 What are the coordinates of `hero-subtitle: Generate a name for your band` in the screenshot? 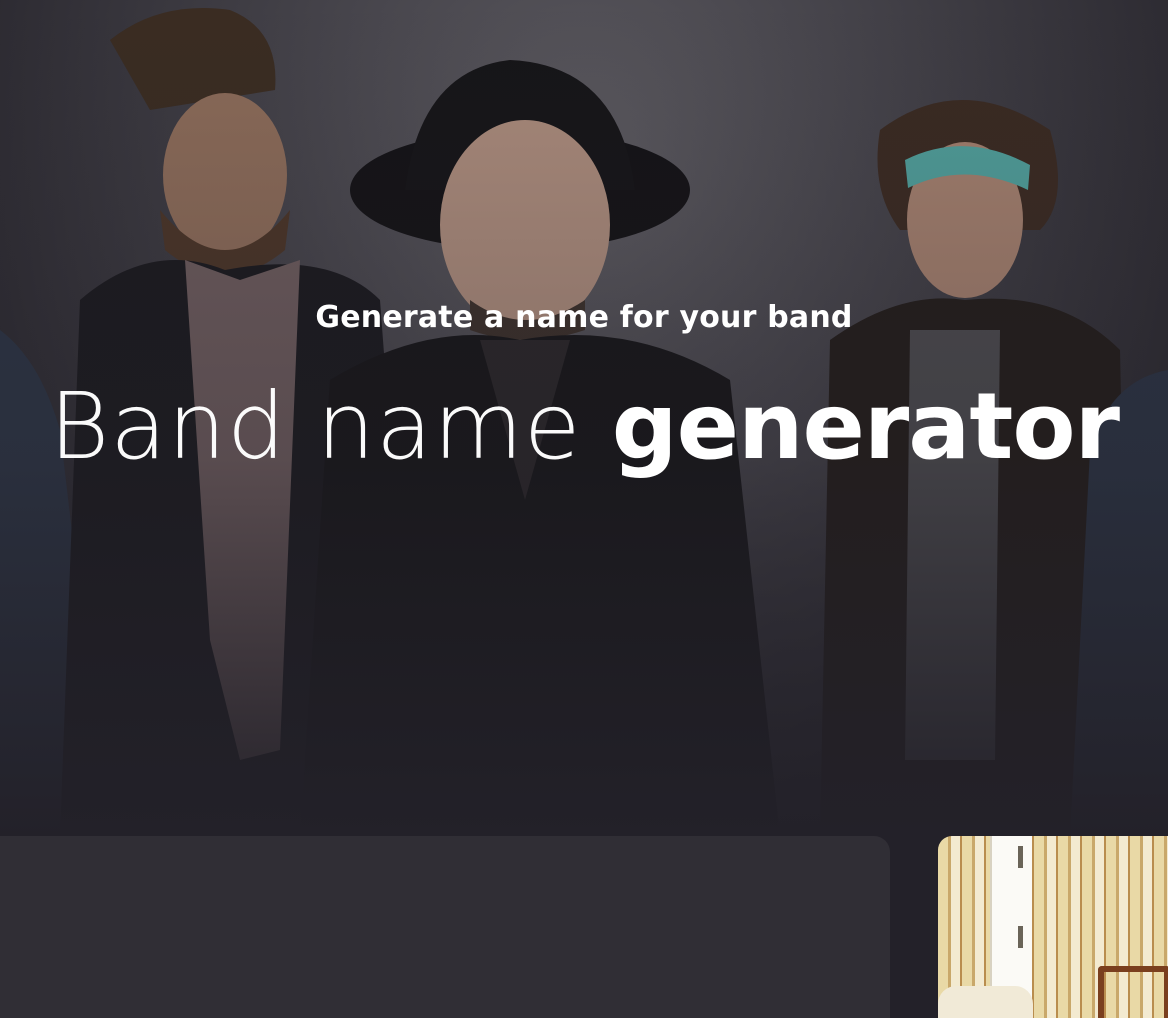 It's located at (584, 317).